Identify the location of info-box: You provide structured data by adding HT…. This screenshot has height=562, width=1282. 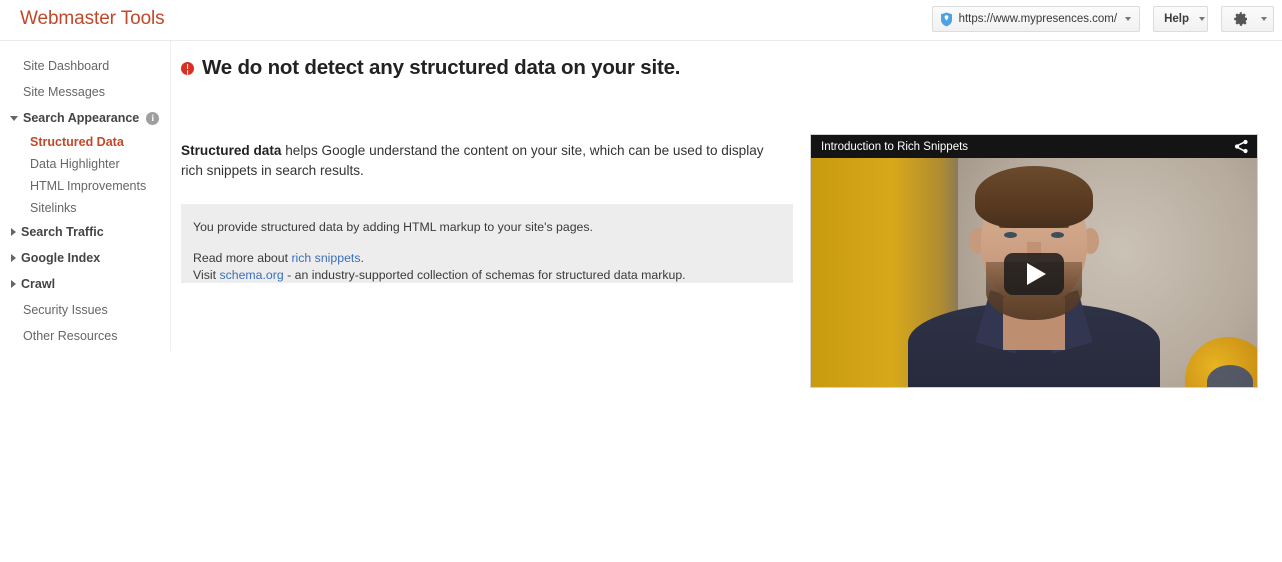
(487, 243).